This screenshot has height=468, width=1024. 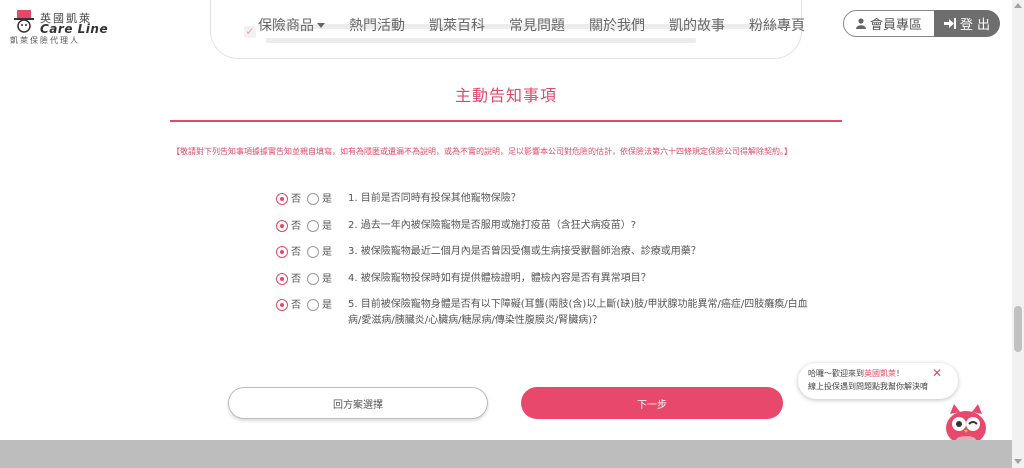 I want to click on scrollbar-thumb, so click(x=1018, y=329).